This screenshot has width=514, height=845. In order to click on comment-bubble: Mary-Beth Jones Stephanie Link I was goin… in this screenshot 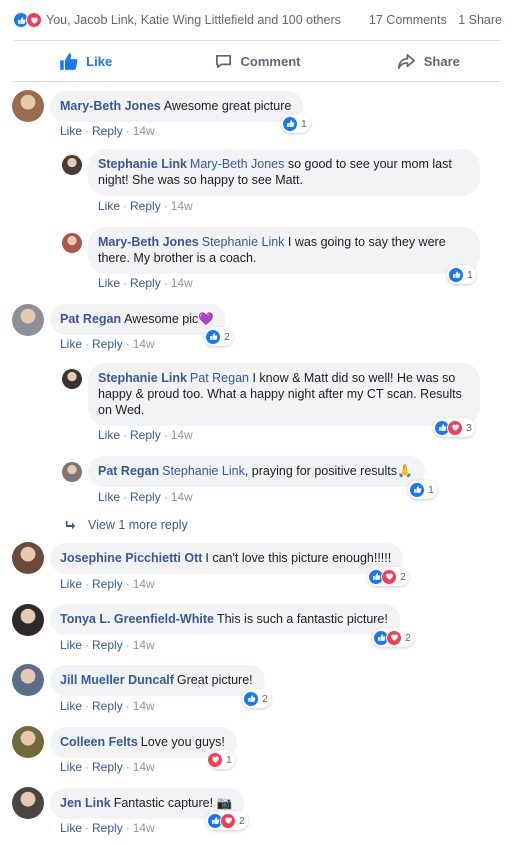, I will do `click(284, 250)`.